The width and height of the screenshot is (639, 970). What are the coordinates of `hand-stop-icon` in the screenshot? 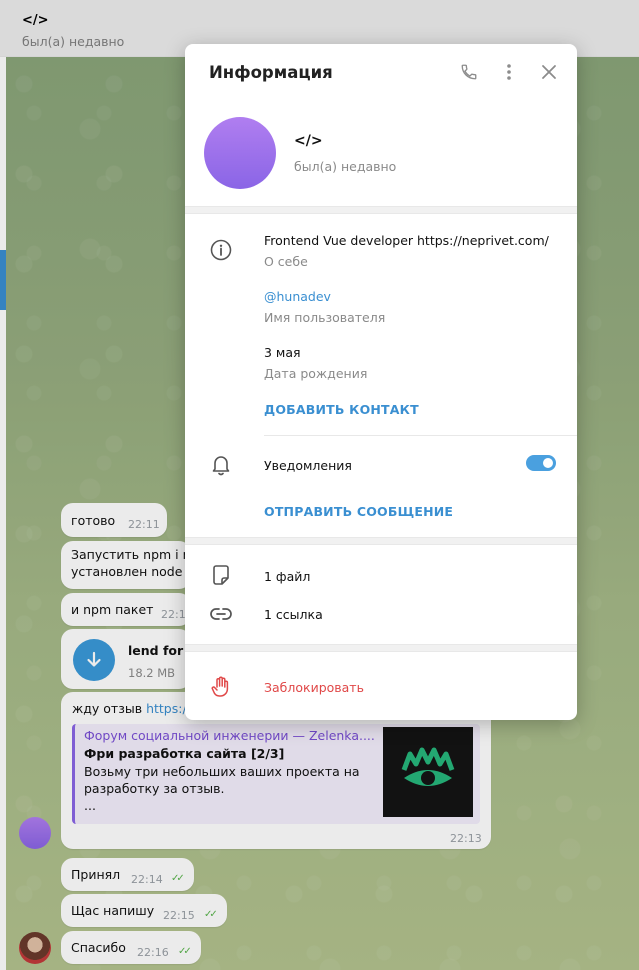 It's located at (221, 687).